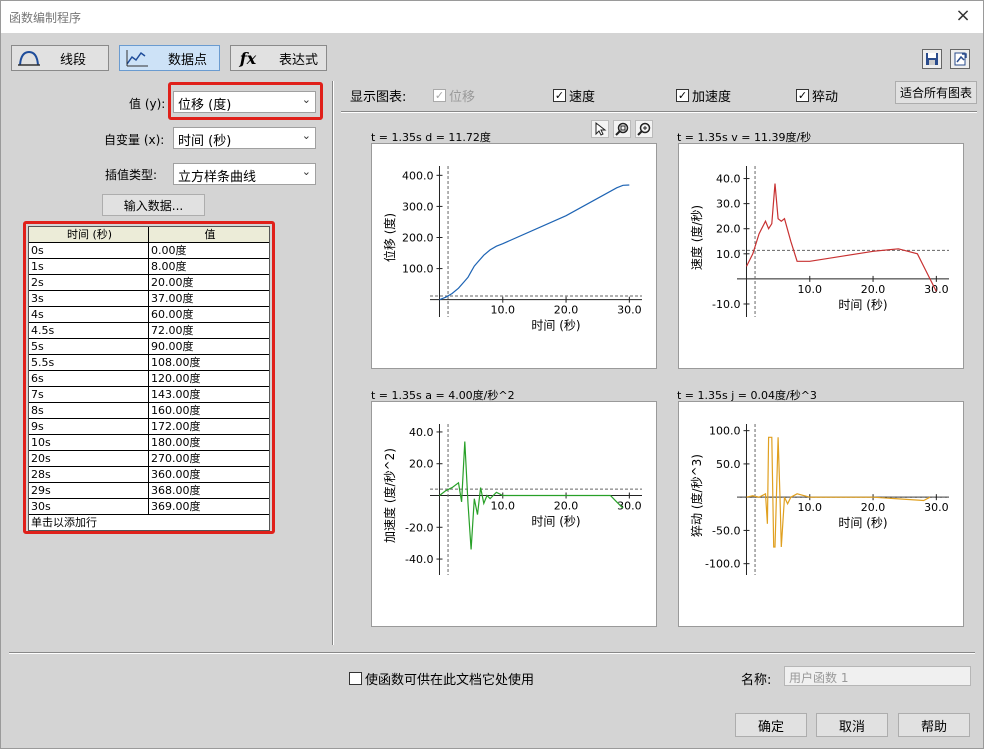 The width and height of the screenshot is (984, 749). What do you see at coordinates (209, 346) in the screenshot?
I see `cell-value: 90.00度` at bounding box center [209, 346].